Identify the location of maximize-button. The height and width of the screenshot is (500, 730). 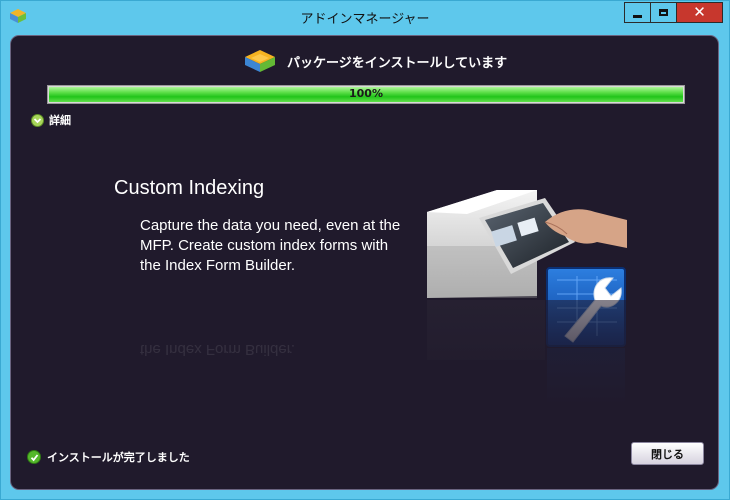
(664, 12).